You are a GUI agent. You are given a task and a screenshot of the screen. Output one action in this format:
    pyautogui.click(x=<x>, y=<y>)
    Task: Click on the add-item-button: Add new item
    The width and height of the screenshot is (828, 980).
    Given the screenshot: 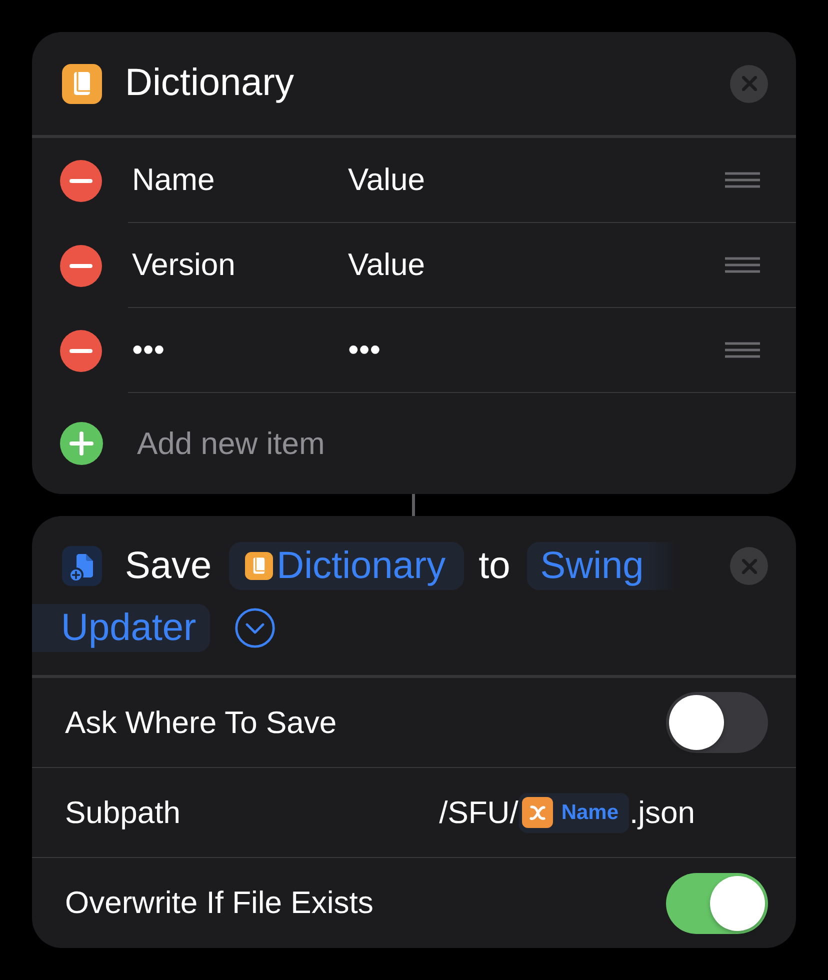 What is the action you would take?
    pyautogui.click(x=192, y=443)
    